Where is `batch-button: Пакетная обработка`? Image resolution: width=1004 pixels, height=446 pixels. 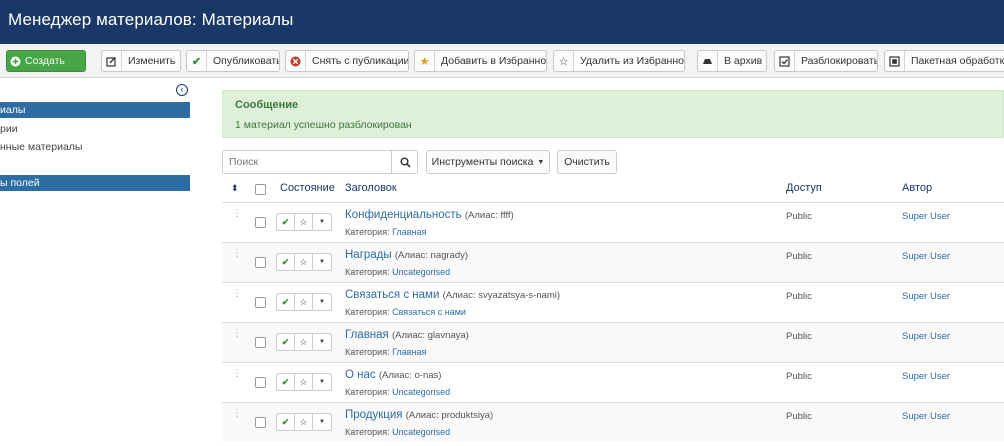
batch-button: Пакетная обработка is located at coordinates (944, 61).